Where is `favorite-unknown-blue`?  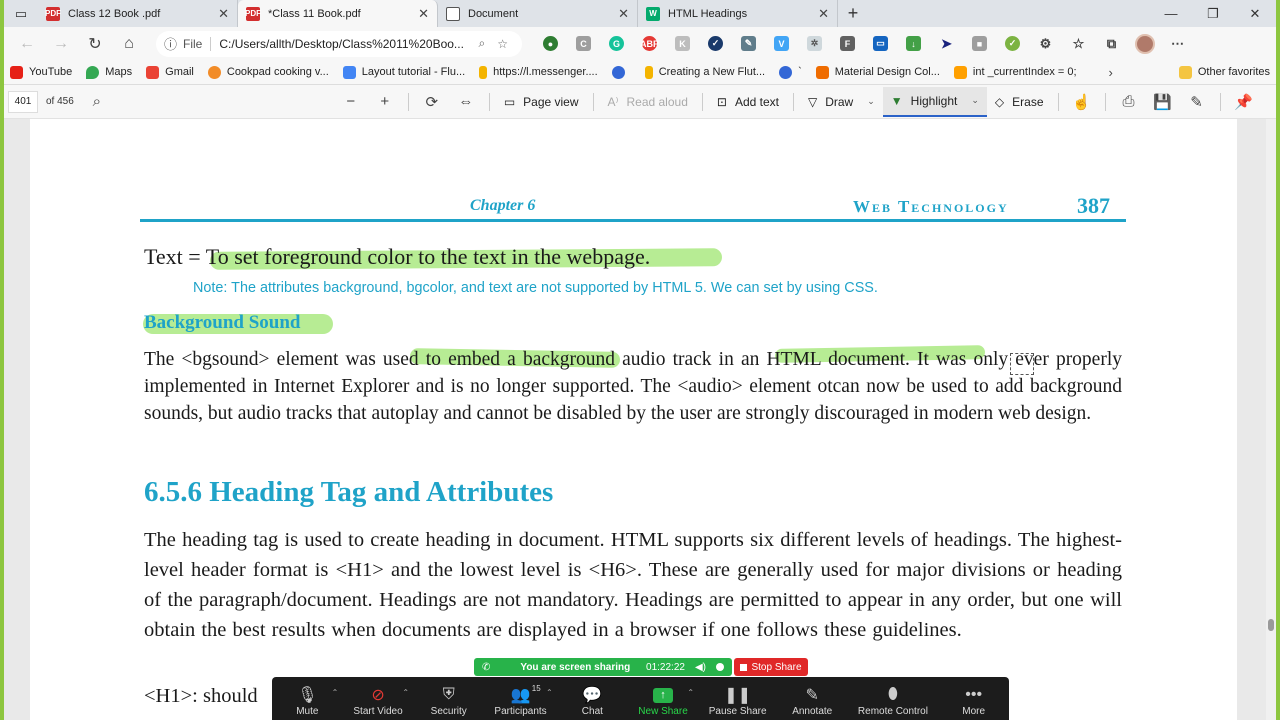
favorite-unknown-blue is located at coordinates (621, 72).